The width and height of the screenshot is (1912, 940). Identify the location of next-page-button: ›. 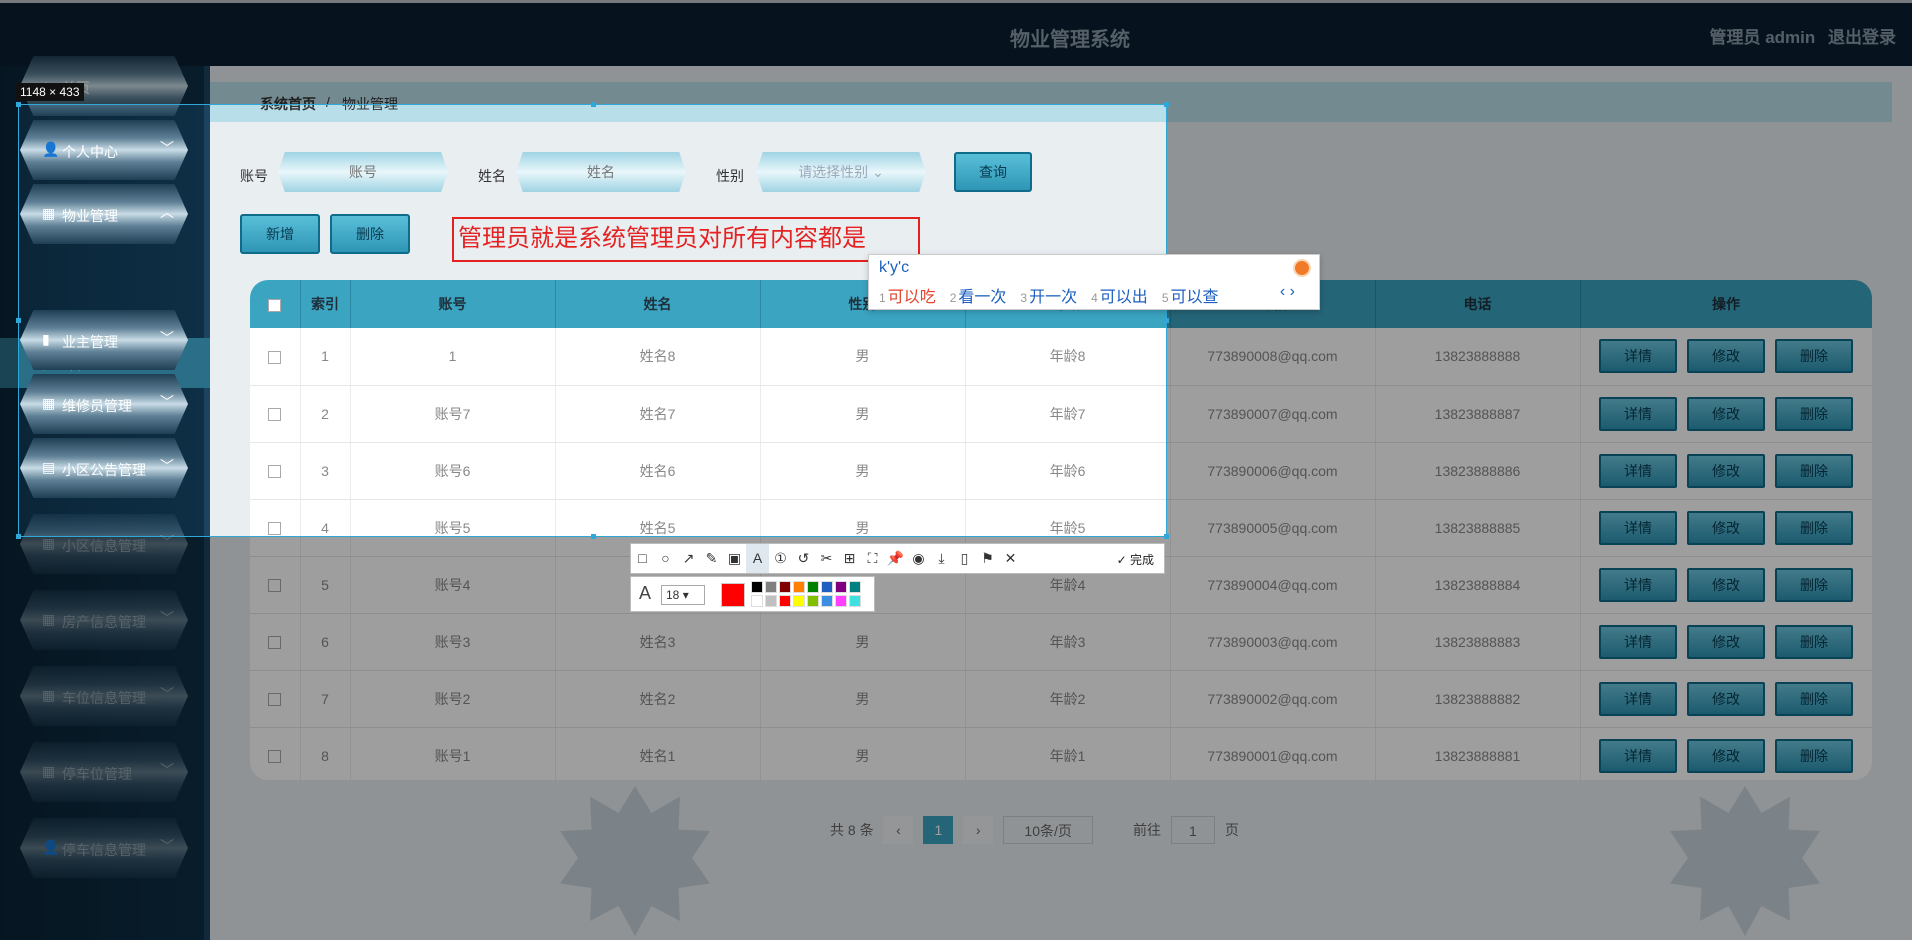
(978, 830).